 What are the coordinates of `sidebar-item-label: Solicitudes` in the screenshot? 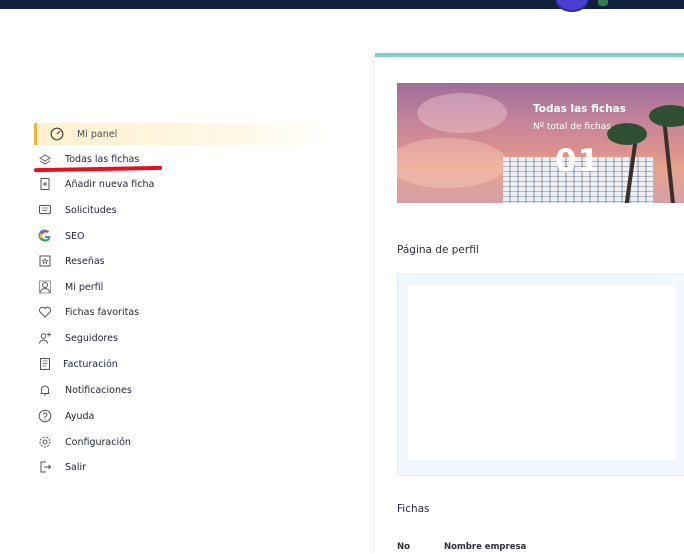 It's located at (91, 210).